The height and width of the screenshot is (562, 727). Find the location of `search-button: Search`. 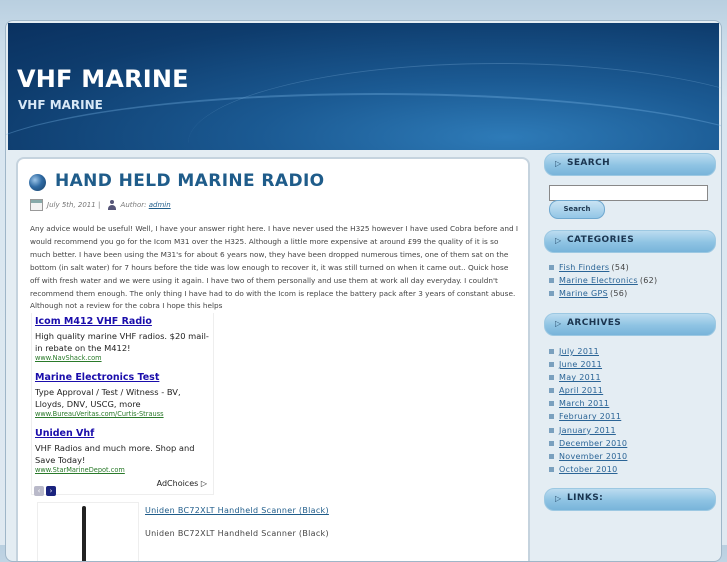

search-button: Search is located at coordinates (577, 209).